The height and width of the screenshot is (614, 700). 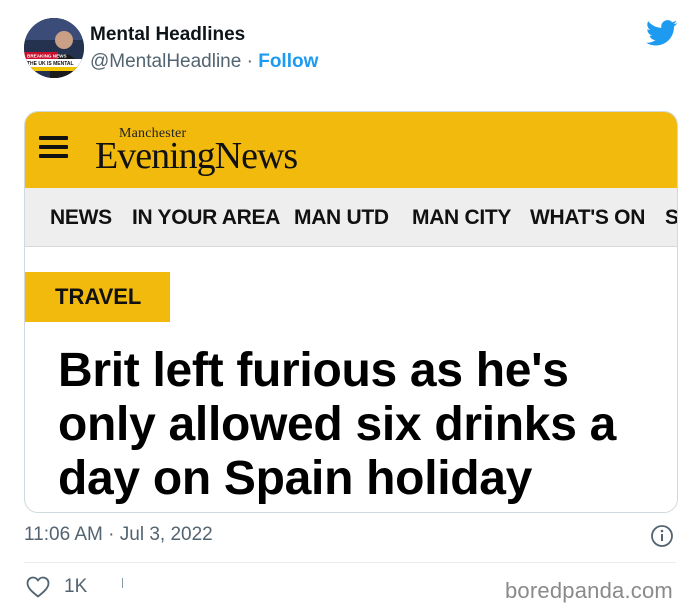 What do you see at coordinates (351, 150) in the screenshot?
I see `men-header-bar: Manchester EveningNews` at bounding box center [351, 150].